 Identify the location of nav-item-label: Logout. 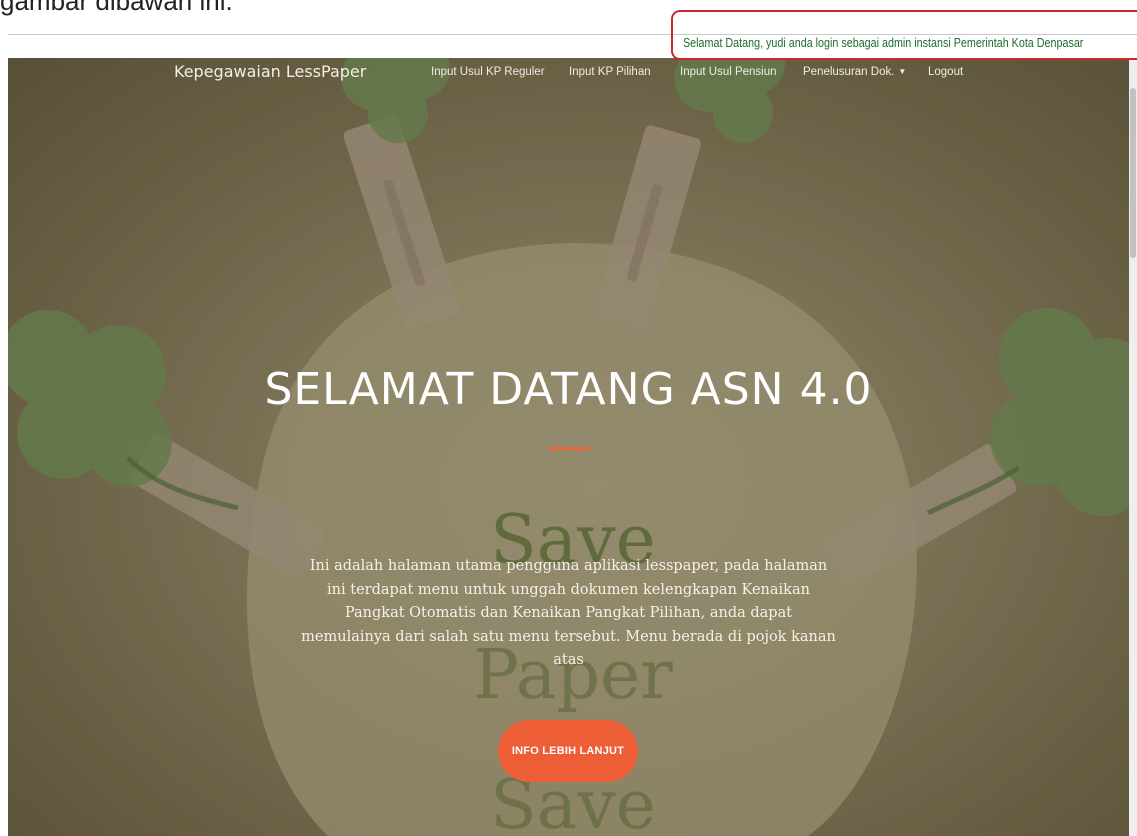
(946, 72).